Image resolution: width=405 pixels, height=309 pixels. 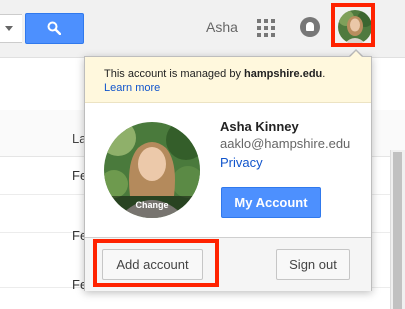 What do you see at coordinates (152, 207) in the screenshot?
I see `change-photo-label: Change` at bounding box center [152, 207].